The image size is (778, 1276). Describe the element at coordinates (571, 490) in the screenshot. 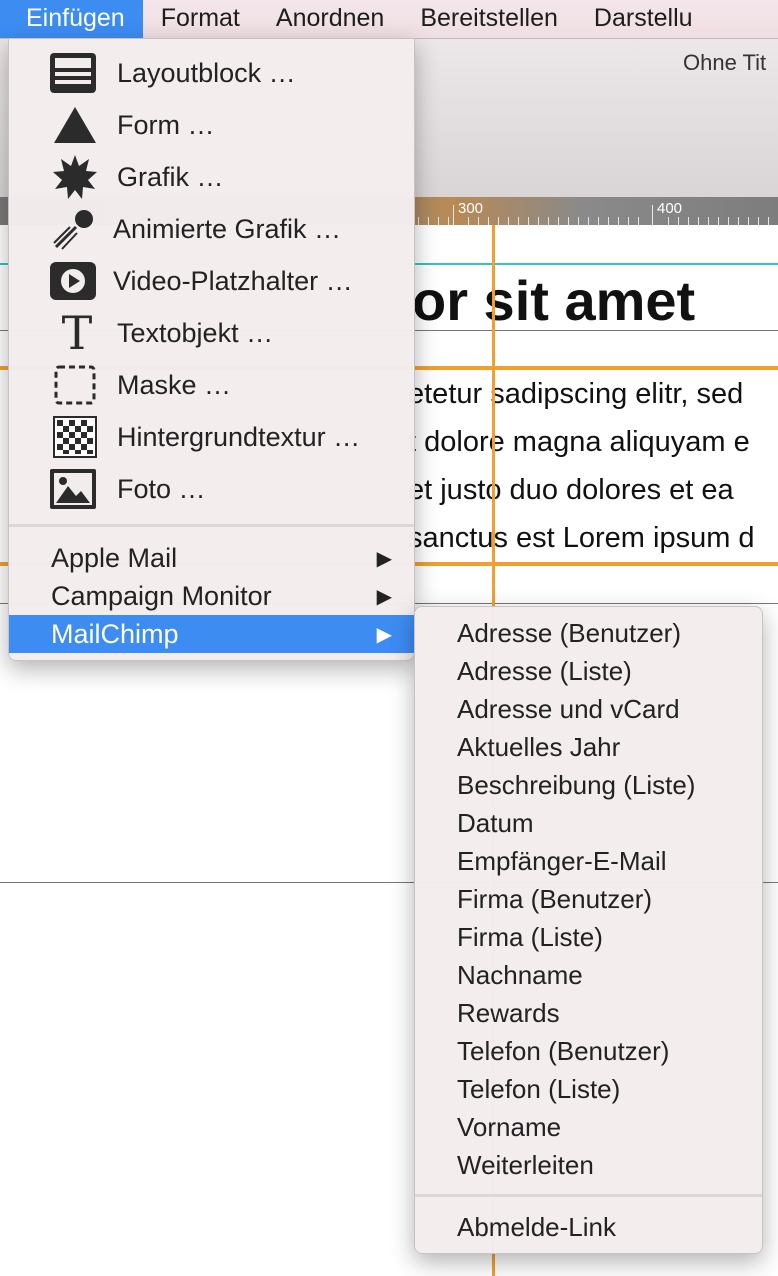

I see `body-line-3: et justo duo dolores et ea` at that location.